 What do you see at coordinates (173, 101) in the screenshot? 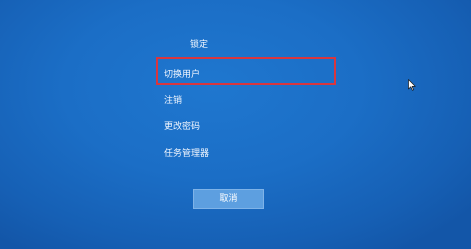
I see `sign-out-option: 注销` at bounding box center [173, 101].